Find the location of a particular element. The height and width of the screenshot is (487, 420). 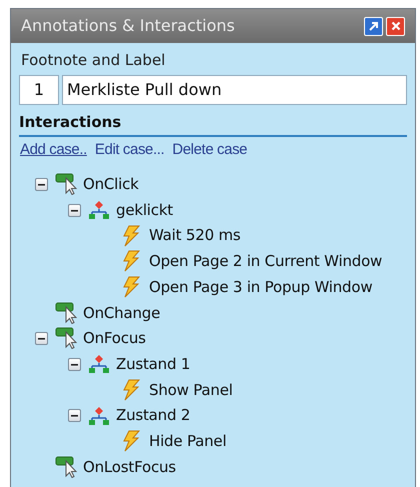

tree-item: OnLostFocus is located at coordinates (129, 467).